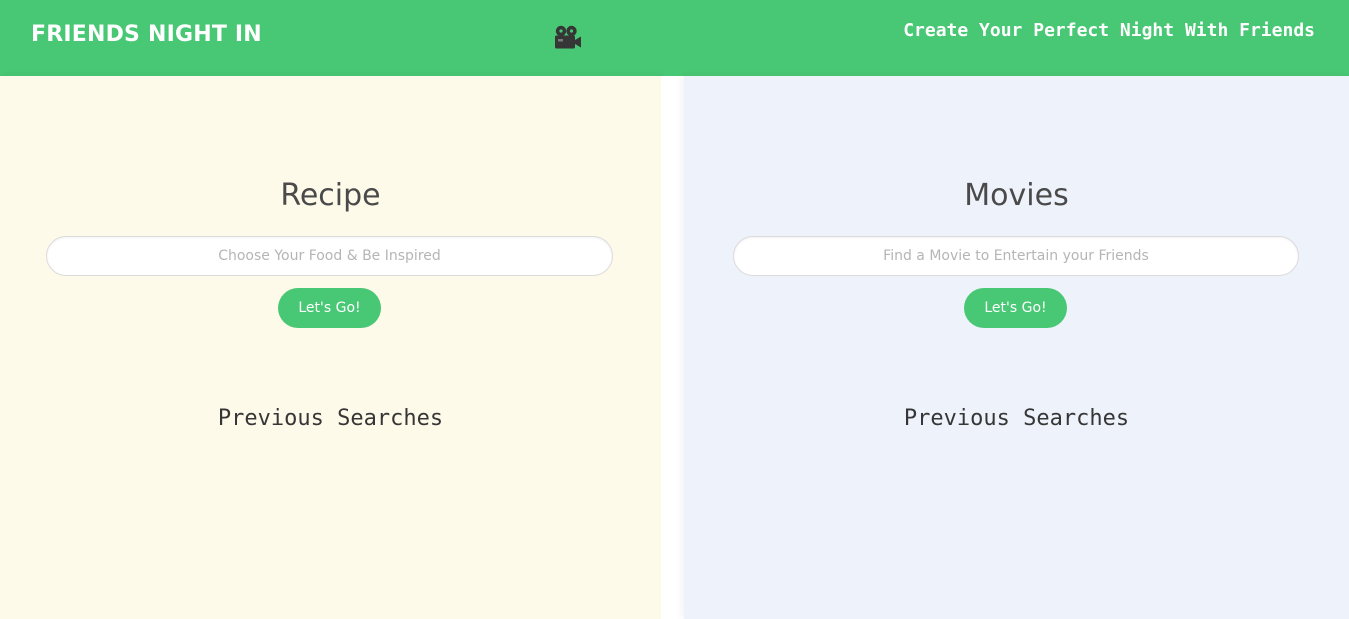  I want to click on movies-search-input, so click(1016, 256).